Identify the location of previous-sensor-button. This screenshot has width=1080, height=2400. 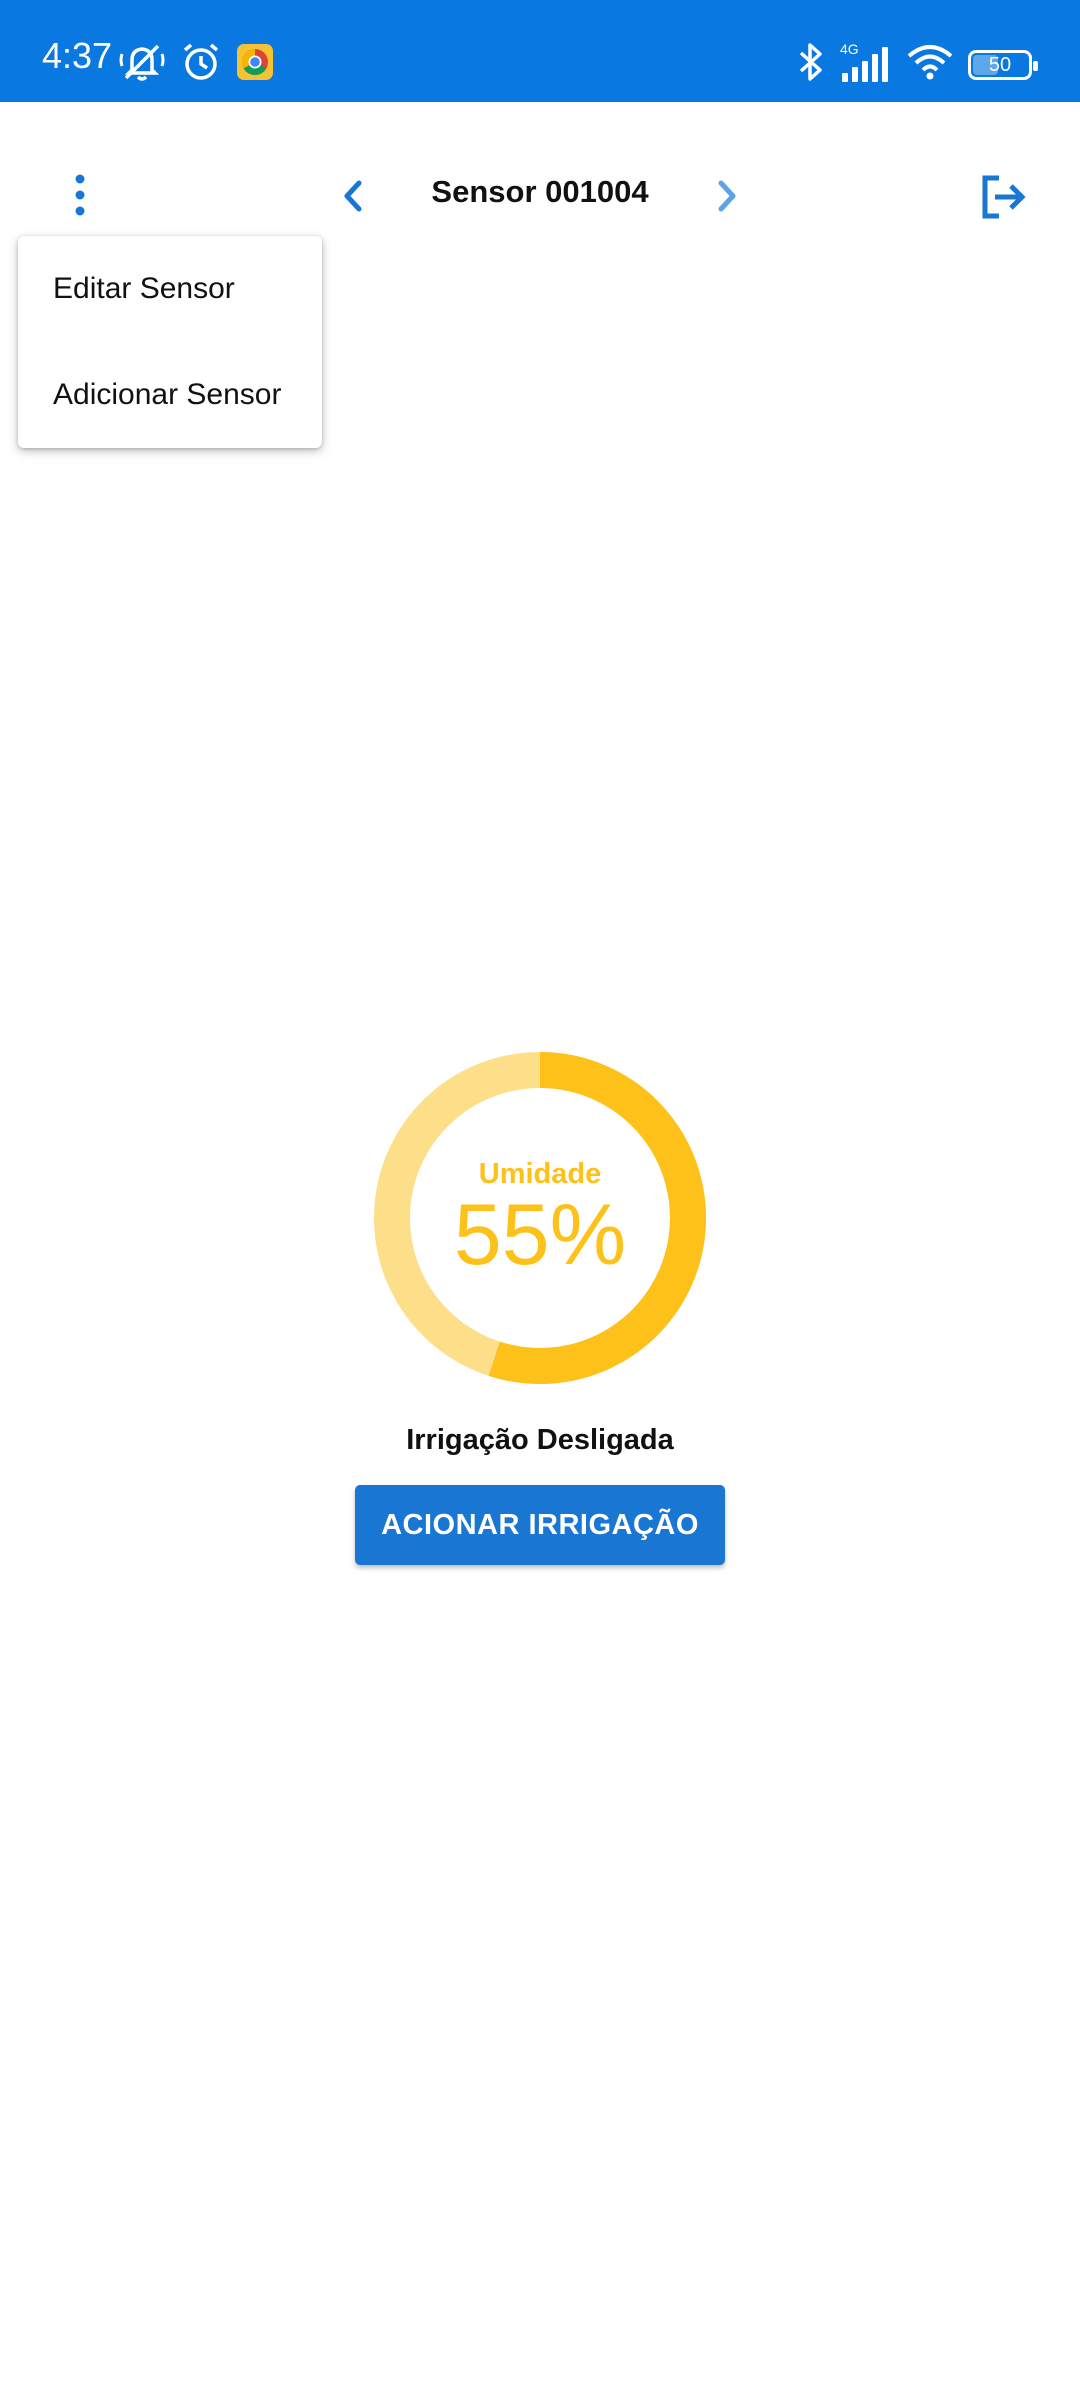
(353, 196).